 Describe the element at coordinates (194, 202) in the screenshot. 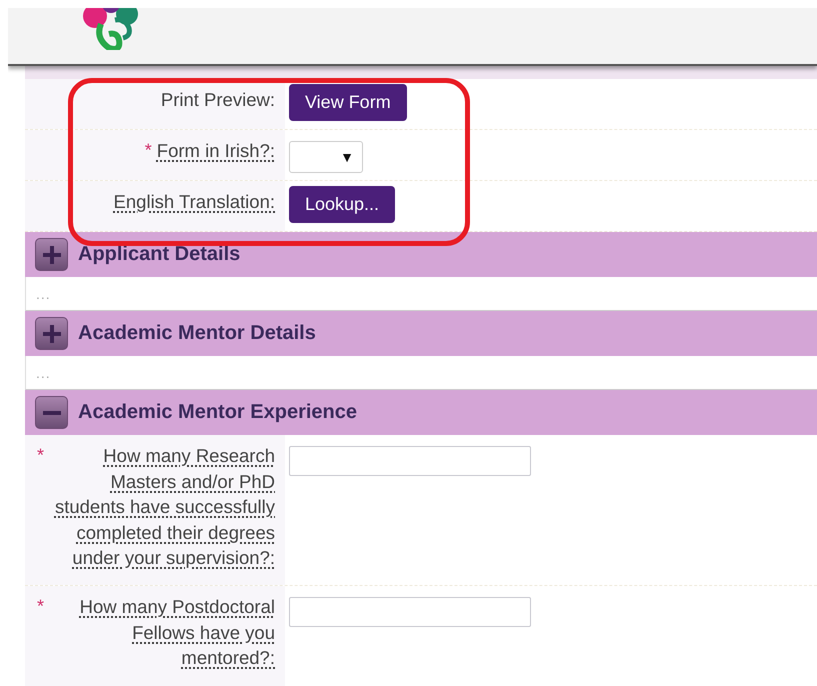

I see `field-label: English Translation:` at that location.